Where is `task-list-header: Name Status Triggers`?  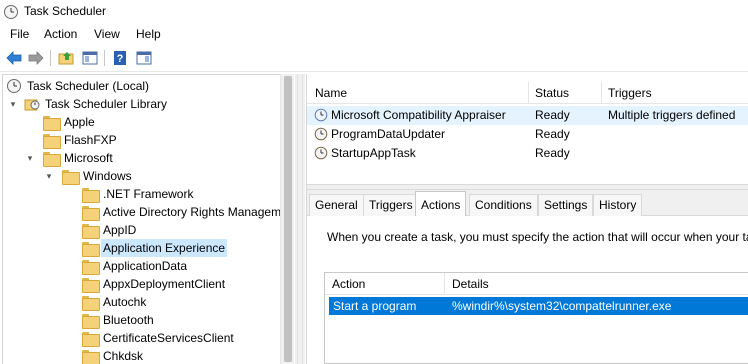
task-list-header: Name Status Triggers is located at coordinates (527, 93).